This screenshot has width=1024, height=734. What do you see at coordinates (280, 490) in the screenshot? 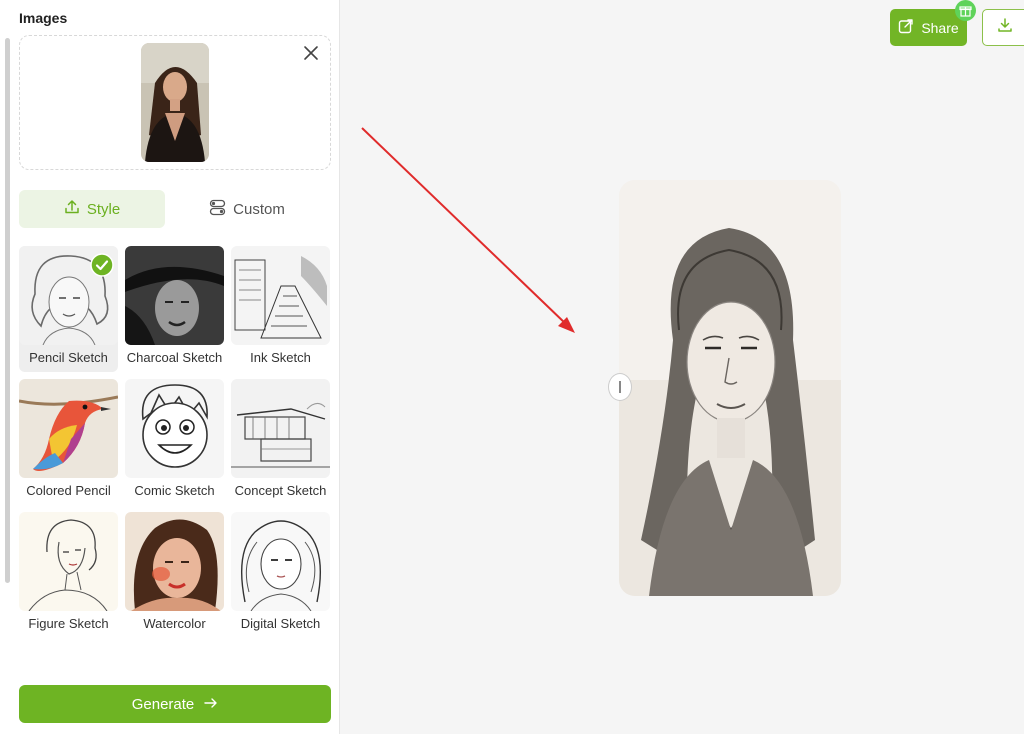
I see `style-card-label: Concept Sketch` at bounding box center [280, 490].